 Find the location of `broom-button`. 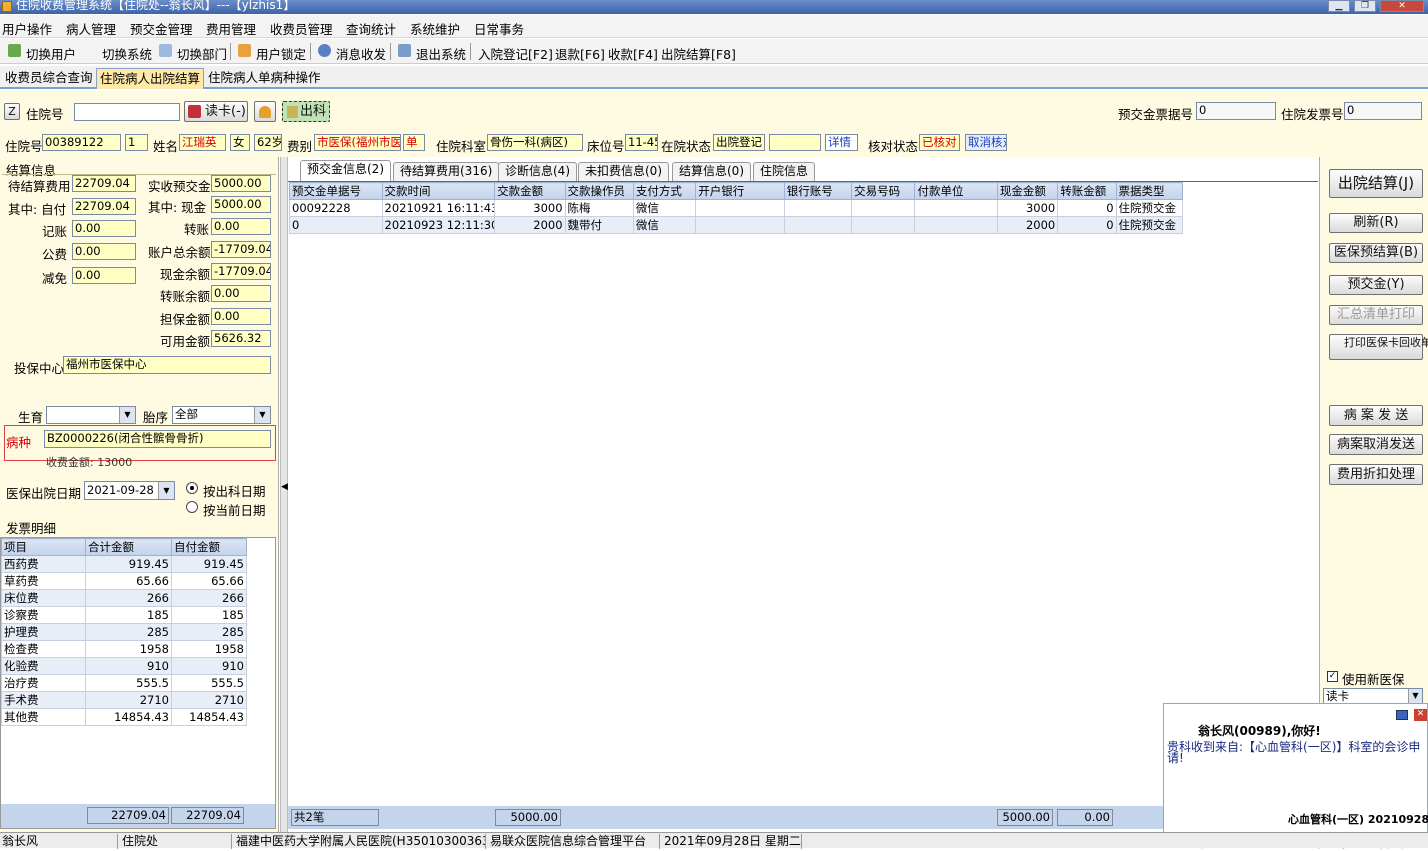

broom-button is located at coordinates (265, 111).